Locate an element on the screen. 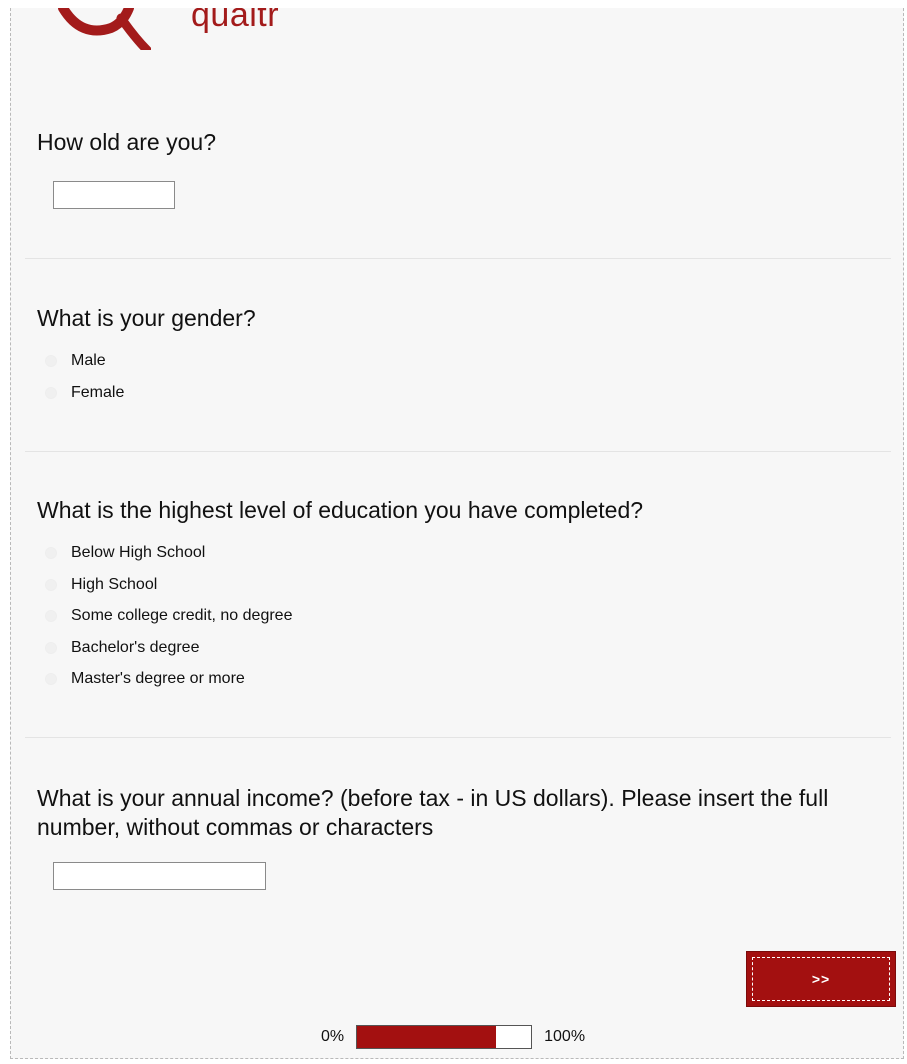 The height and width of the screenshot is (1064, 907). next-button-label: >> is located at coordinates (821, 979).